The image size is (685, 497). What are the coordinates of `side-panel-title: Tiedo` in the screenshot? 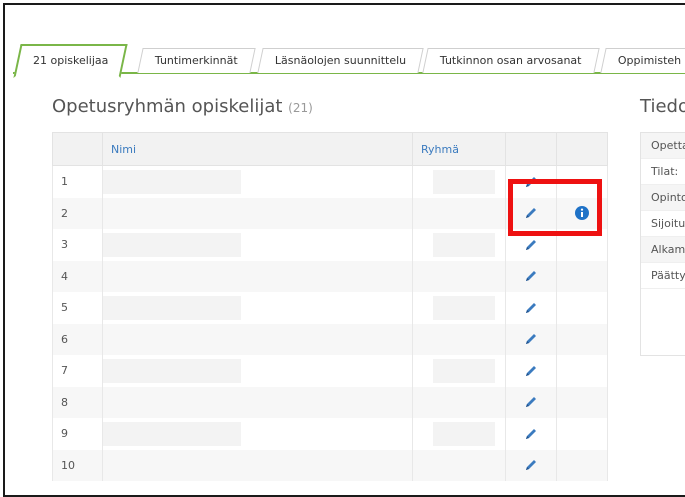 It's located at (662, 106).